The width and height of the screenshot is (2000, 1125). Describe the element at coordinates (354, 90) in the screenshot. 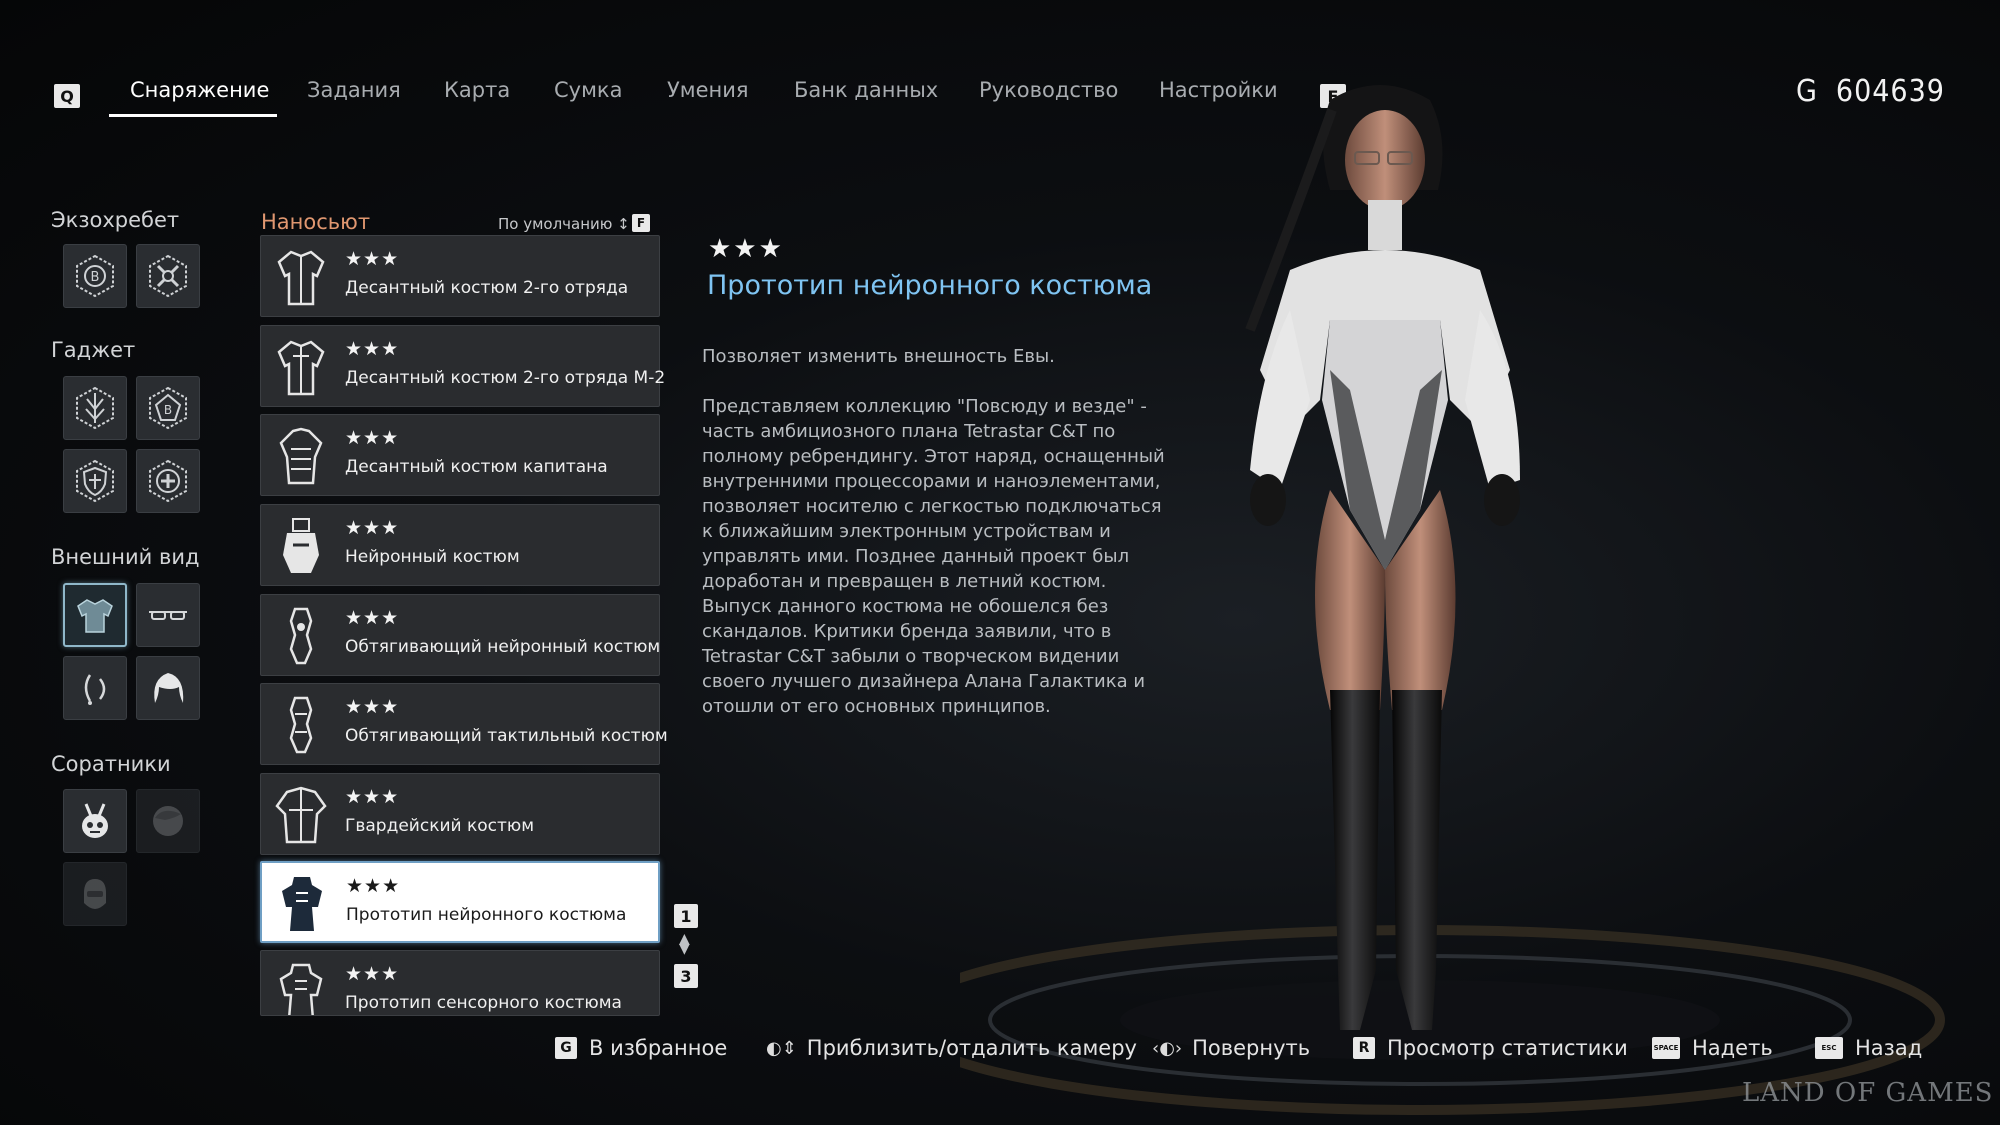

I see `tab-quests: Задания` at that location.